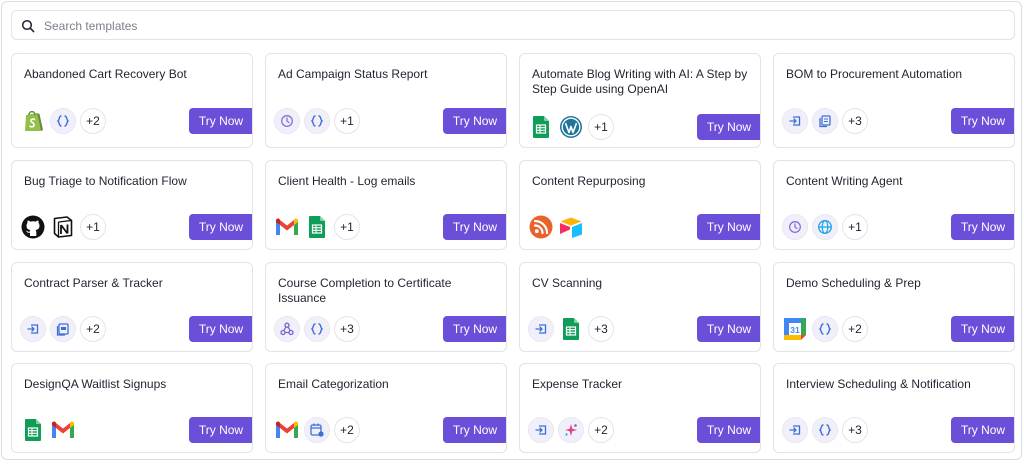 The image size is (1024, 464). What do you see at coordinates (589, 181) in the screenshot?
I see `template-title: Content Repurposing` at bounding box center [589, 181].